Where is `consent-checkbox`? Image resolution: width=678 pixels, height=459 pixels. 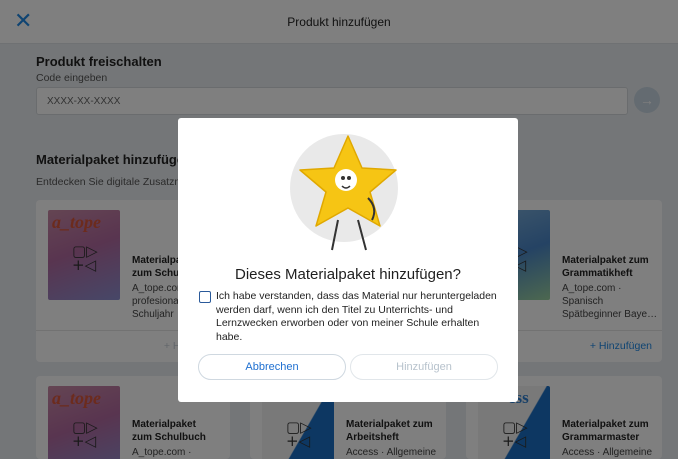
consent-checkbox is located at coordinates (205, 297).